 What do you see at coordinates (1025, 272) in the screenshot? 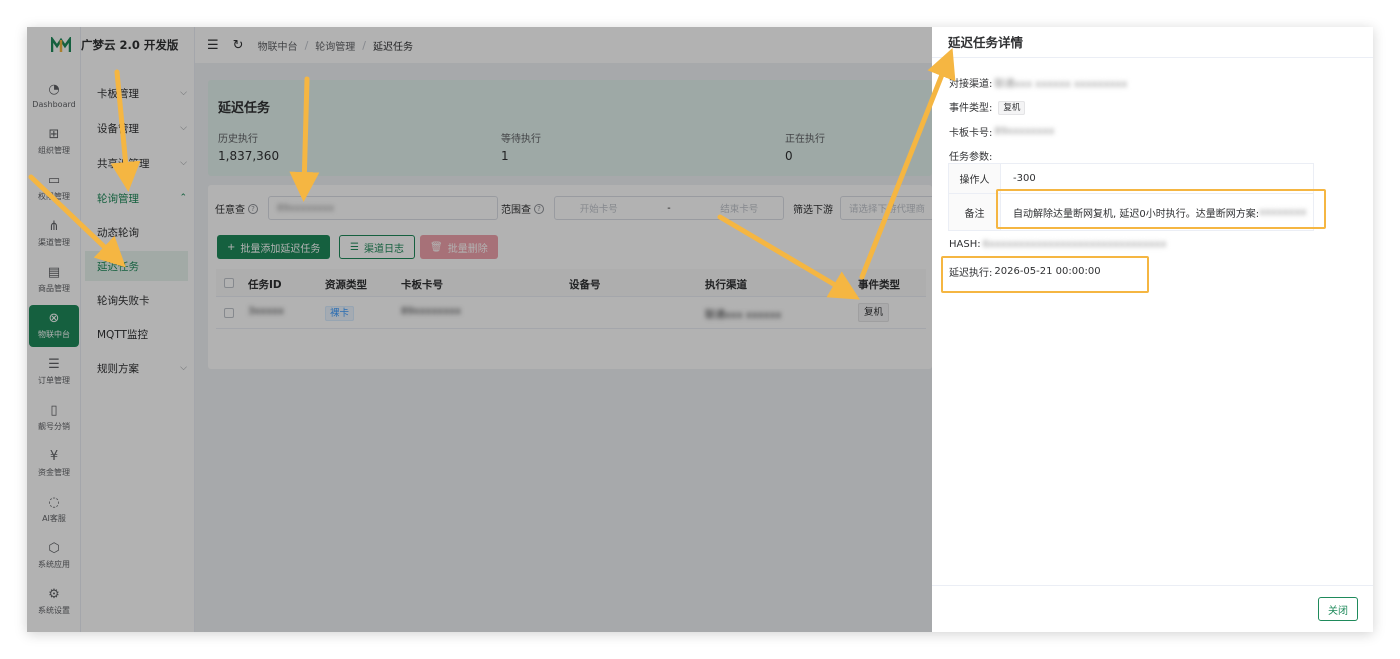
I see `detail-delay: 延迟执行: 2026-05-21 00:00:00` at bounding box center [1025, 272].